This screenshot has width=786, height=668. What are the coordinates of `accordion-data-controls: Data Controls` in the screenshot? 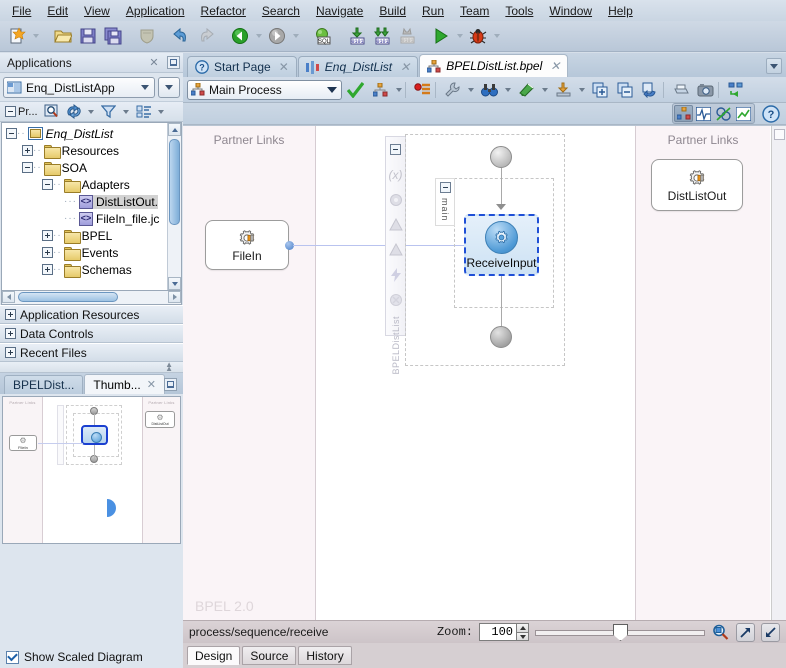 It's located at (91, 333).